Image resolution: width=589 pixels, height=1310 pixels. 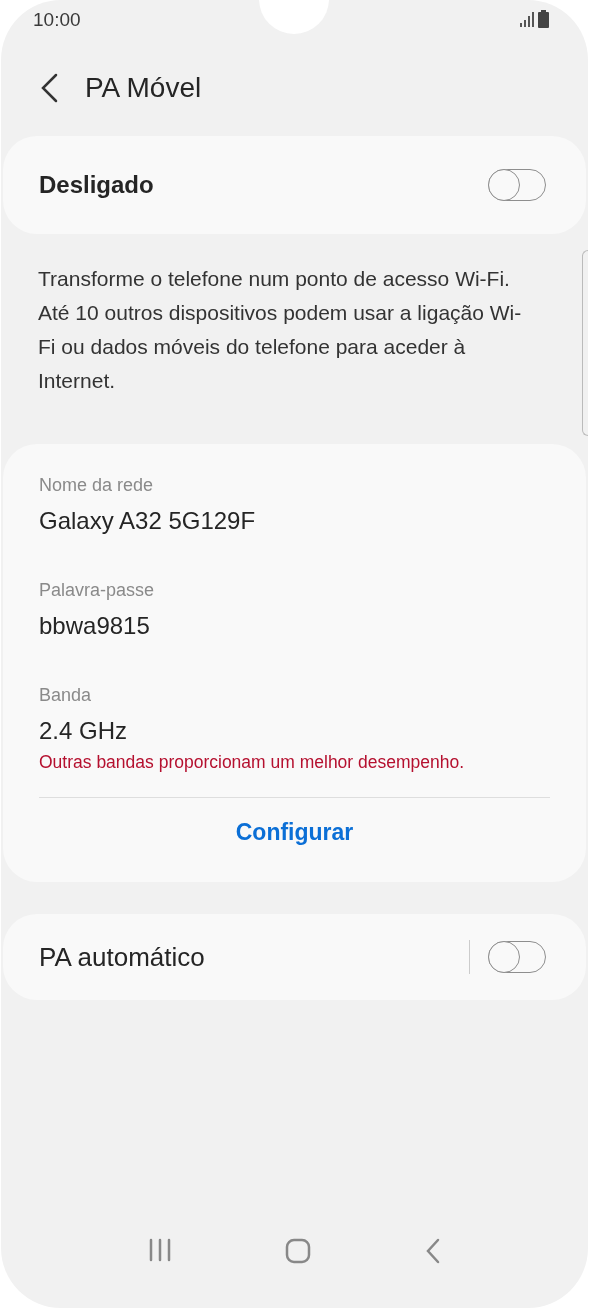 What do you see at coordinates (535, 19) in the screenshot?
I see `signal-battery-icon` at bounding box center [535, 19].